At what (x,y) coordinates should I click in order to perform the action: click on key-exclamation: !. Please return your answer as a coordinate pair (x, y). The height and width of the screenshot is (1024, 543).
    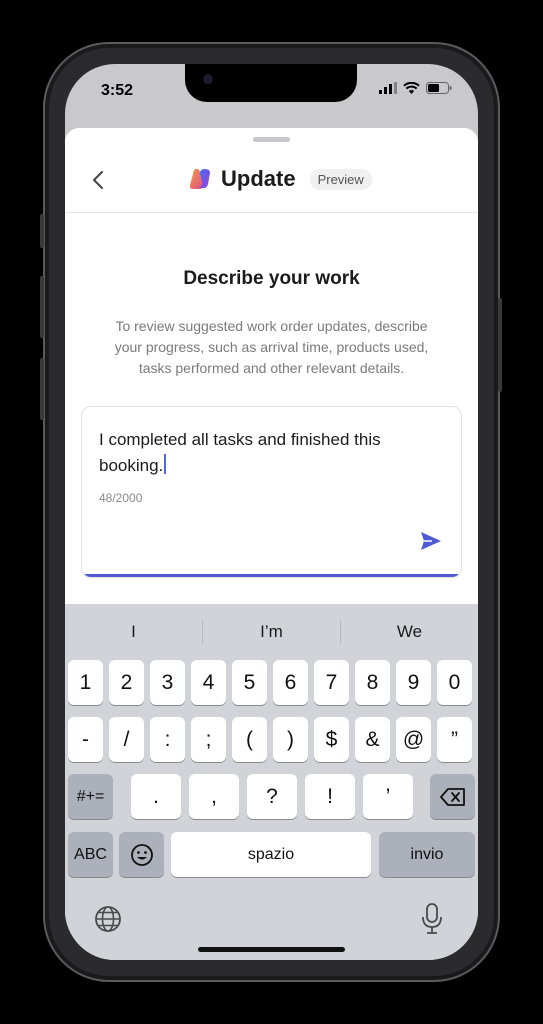
    Looking at the image, I should click on (330, 796).